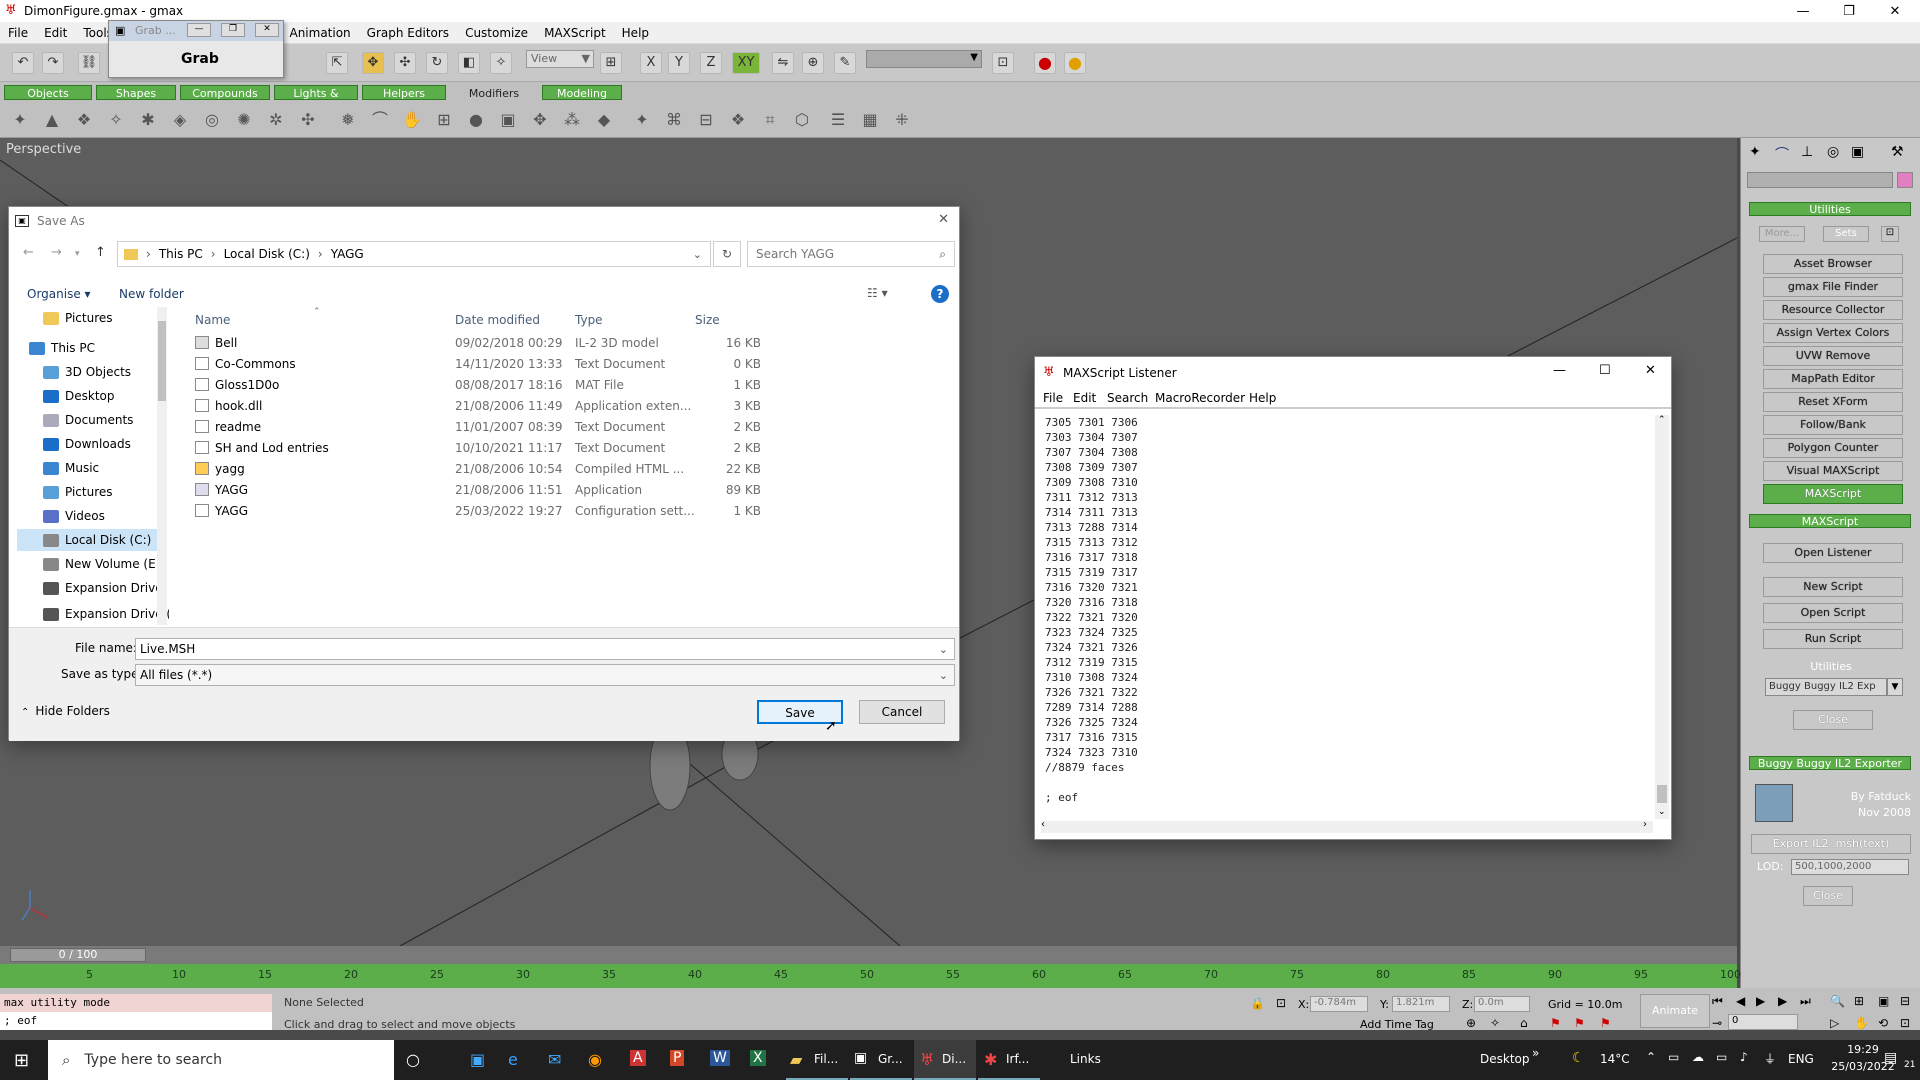 This screenshot has height=1080, width=1920. Describe the element at coordinates (485, 385) in the screenshot. I see `file-row: Gloss1D0o 08/08/2017 18:16 MAT File 1 KB` at that location.